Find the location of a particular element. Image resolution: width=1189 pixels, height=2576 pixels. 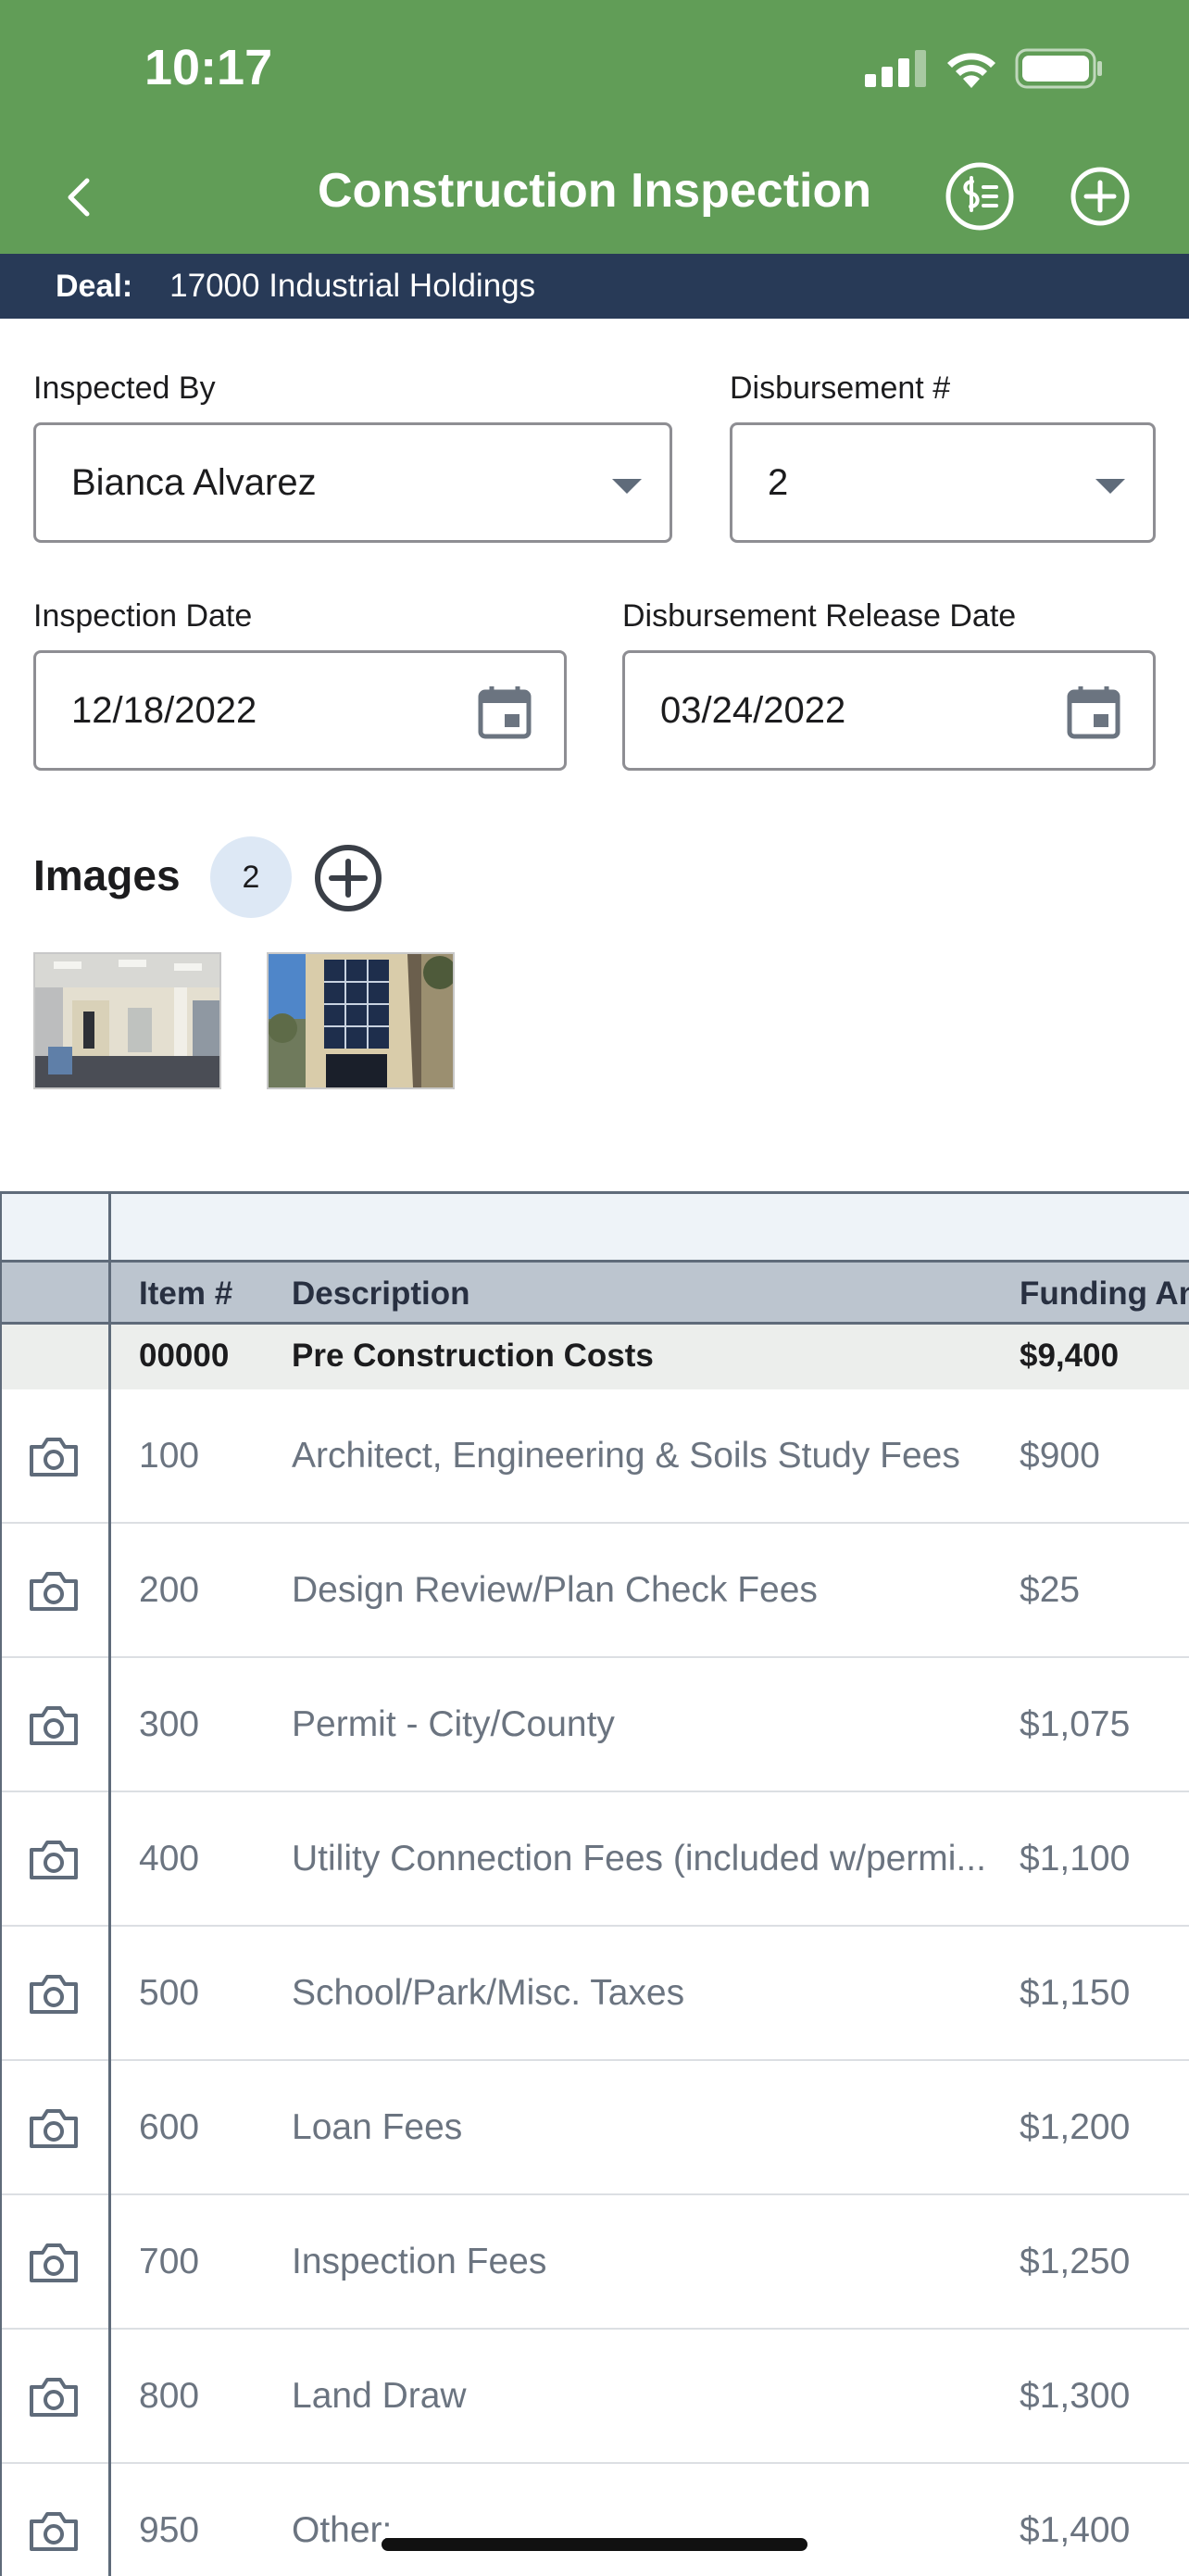

plus-circle-icon is located at coordinates (1100, 196).